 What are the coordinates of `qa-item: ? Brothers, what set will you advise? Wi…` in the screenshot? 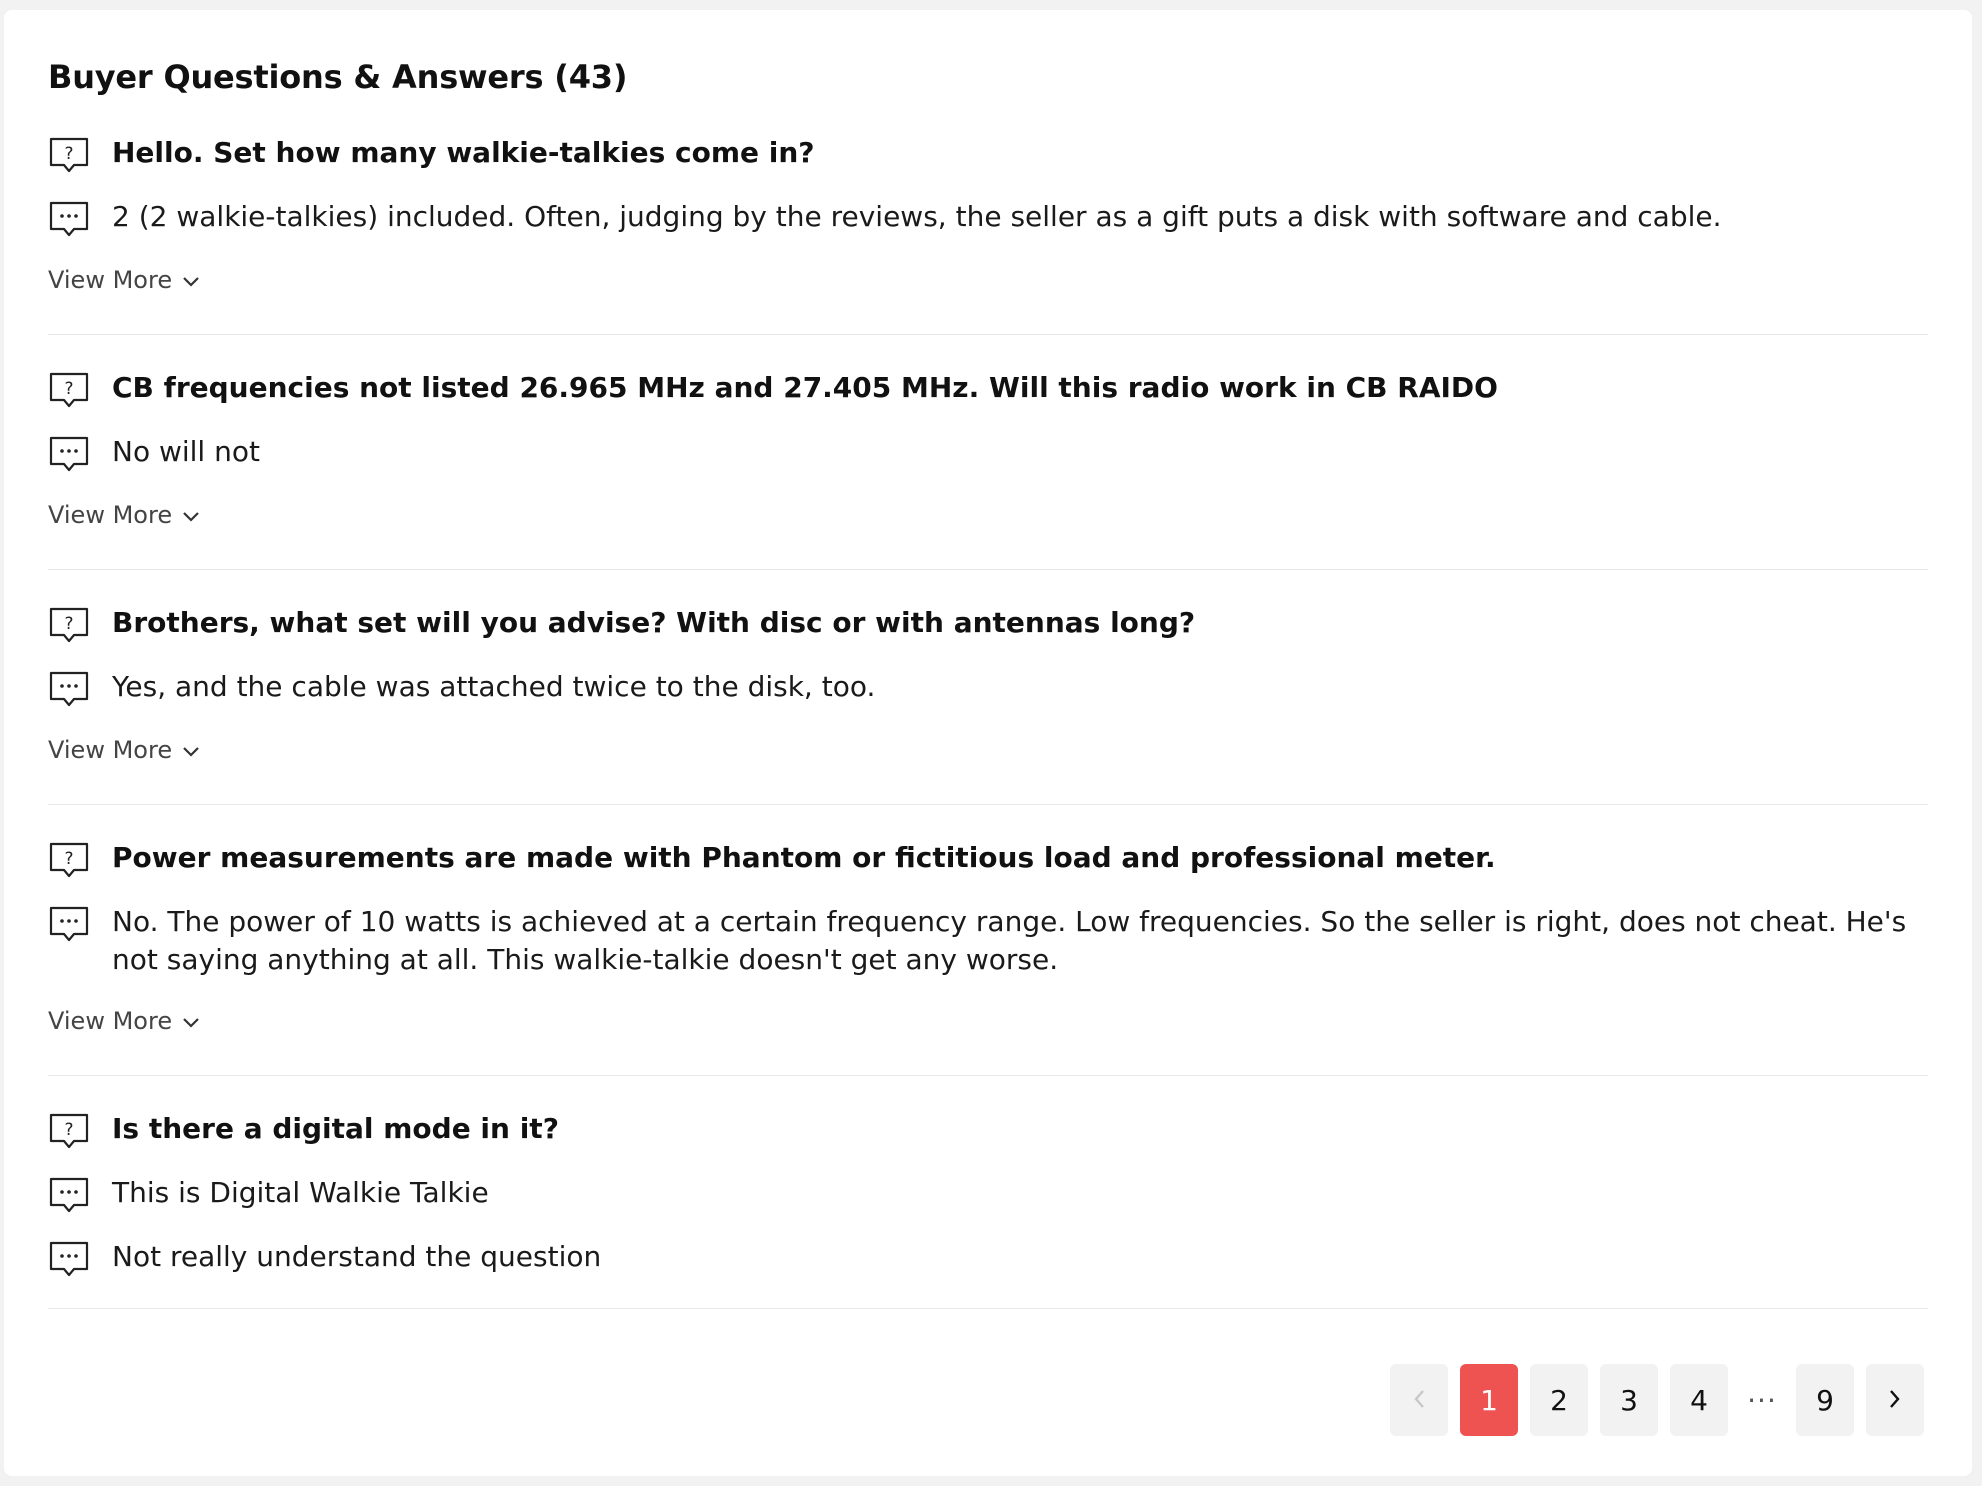 It's located at (988, 704).